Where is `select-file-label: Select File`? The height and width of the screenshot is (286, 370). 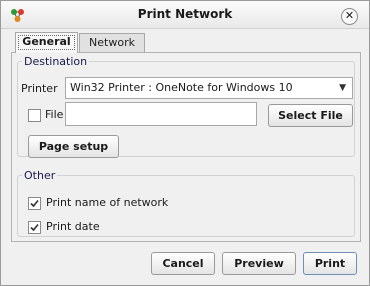
select-file-label: Select File is located at coordinates (310, 115).